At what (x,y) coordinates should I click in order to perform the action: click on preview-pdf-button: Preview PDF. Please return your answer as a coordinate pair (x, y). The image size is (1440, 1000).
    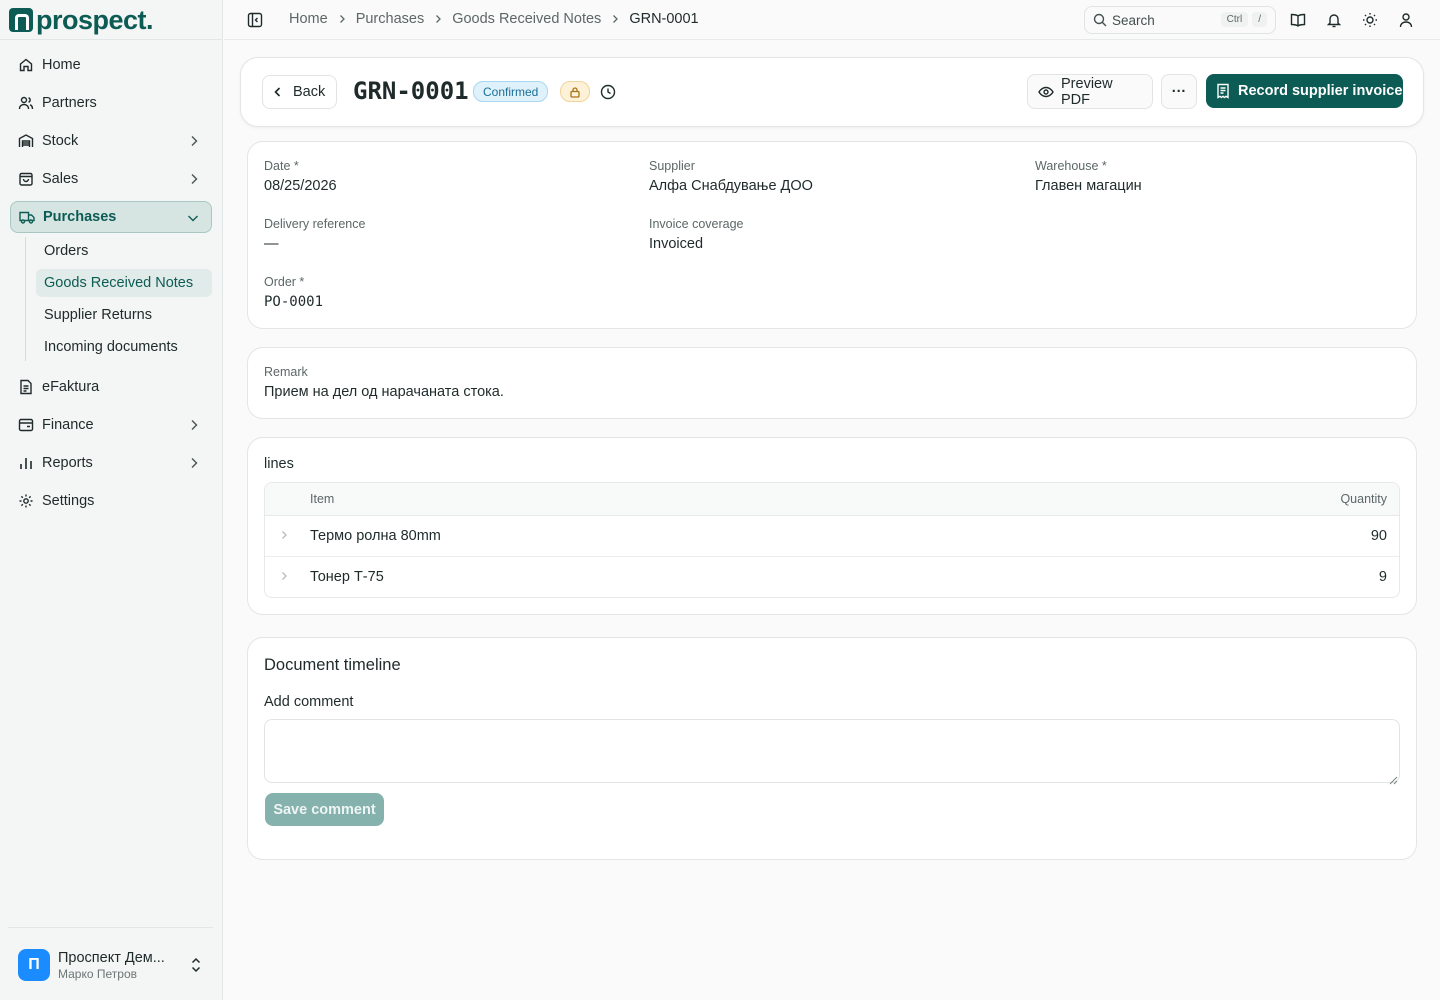
    Looking at the image, I should click on (1090, 91).